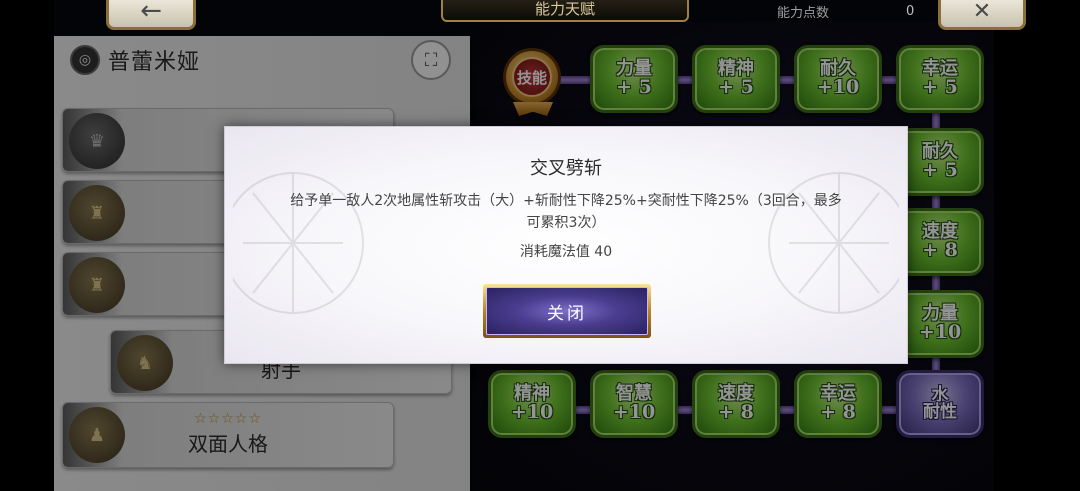 The width and height of the screenshot is (1080, 491). What do you see at coordinates (910, 11) in the screenshot?
I see `ability-points-value: 0` at bounding box center [910, 11].